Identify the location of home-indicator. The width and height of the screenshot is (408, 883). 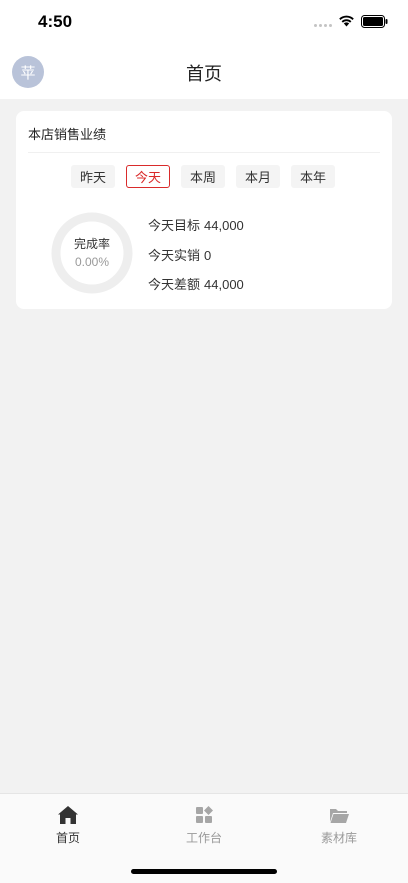
(204, 871).